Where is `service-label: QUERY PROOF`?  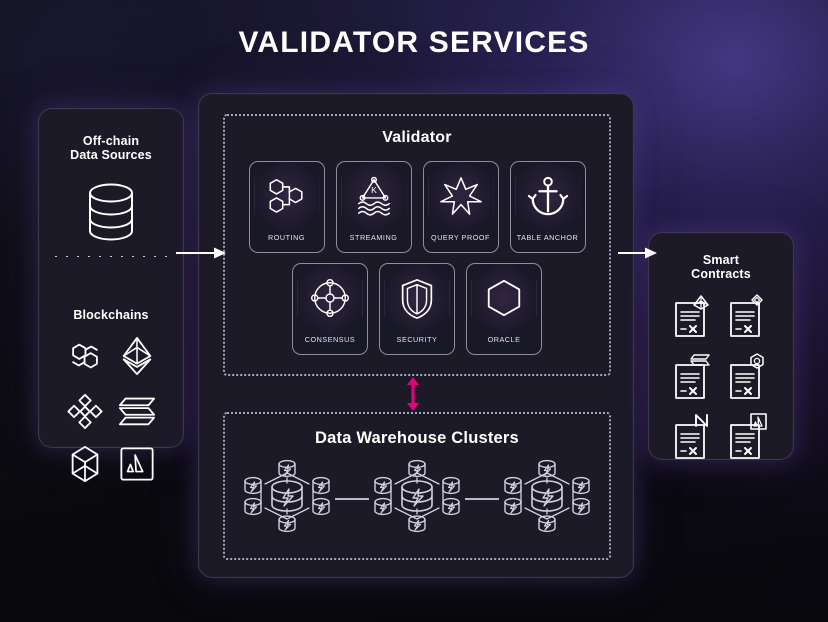
service-label: QUERY PROOF is located at coordinates (460, 237).